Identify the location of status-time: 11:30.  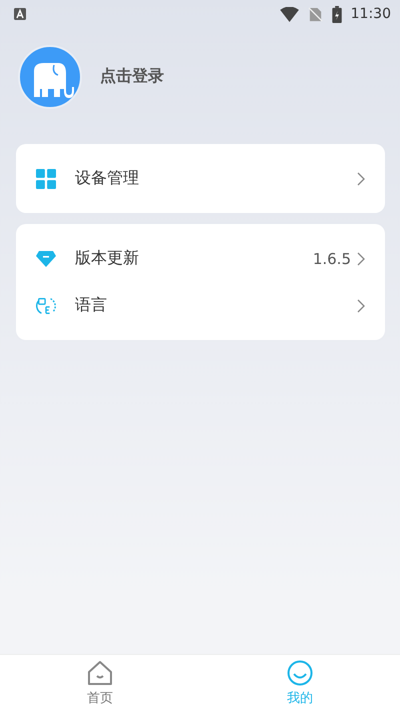
(370, 14).